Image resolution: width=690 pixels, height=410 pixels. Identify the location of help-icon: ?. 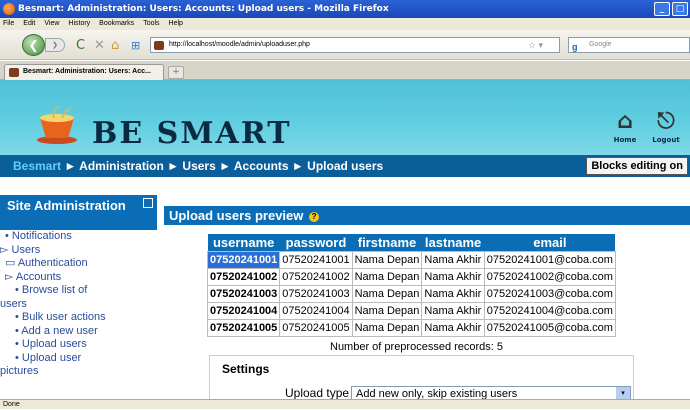
(314, 217).